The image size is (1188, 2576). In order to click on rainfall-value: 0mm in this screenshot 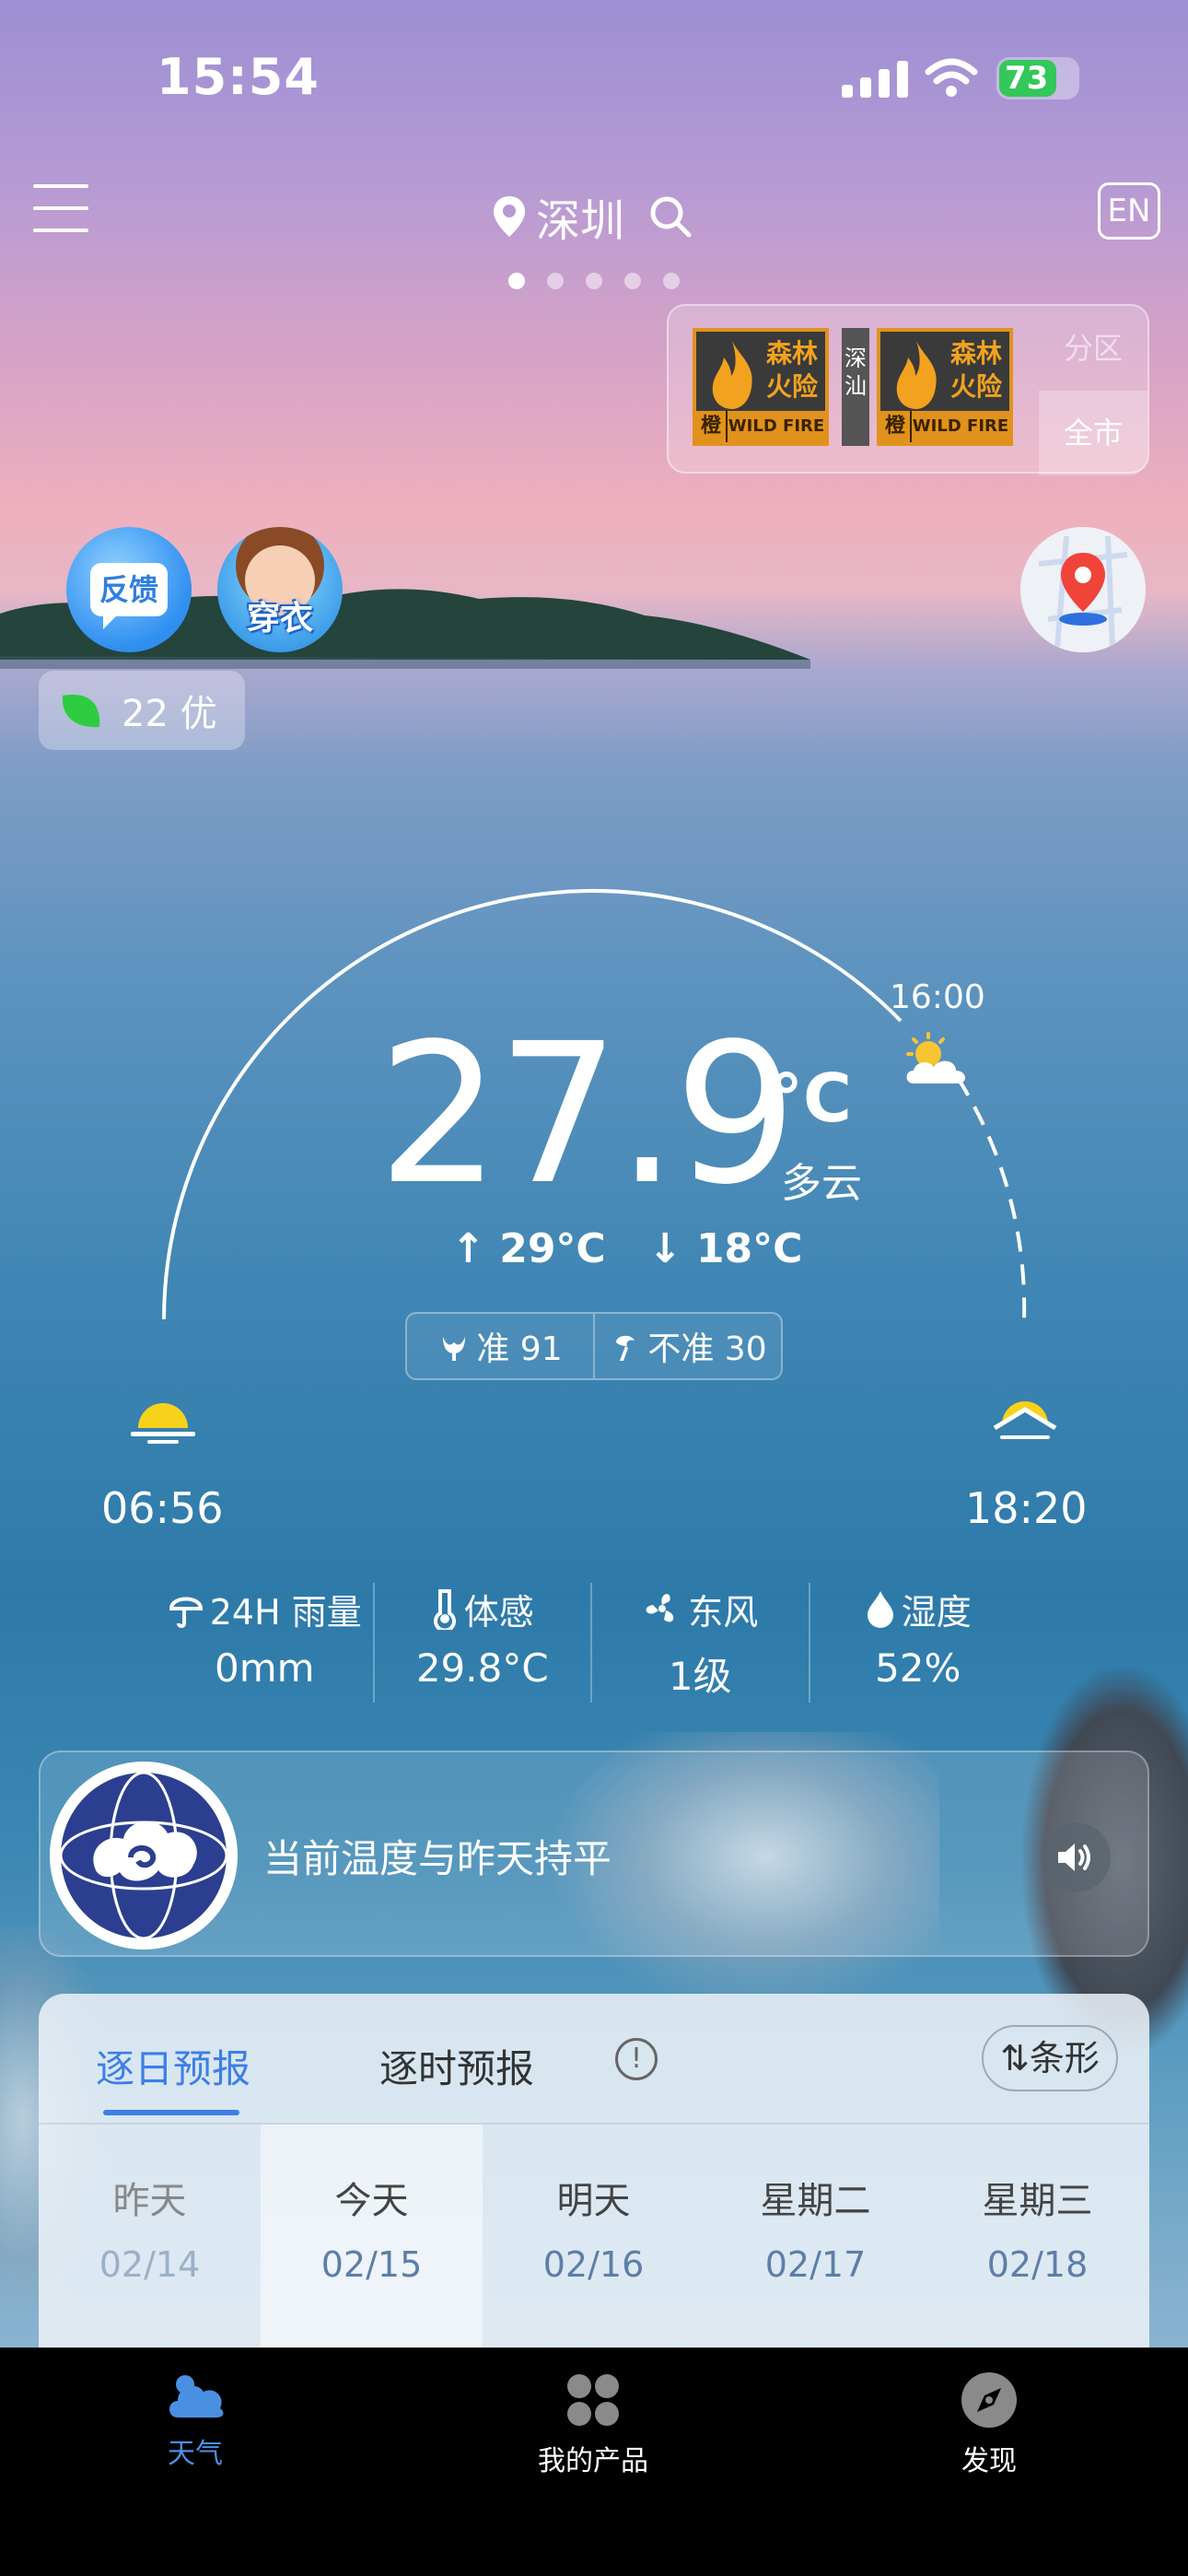, I will do `click(264, 1668)`.